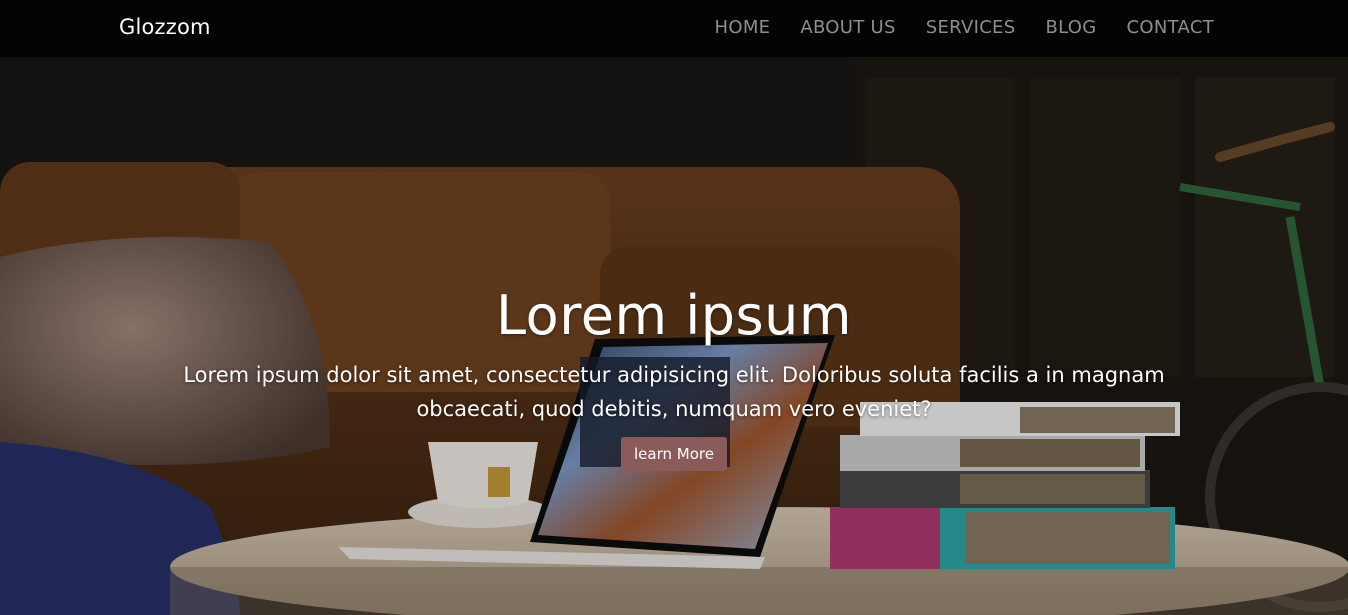  Describe the element at coordinates (743, 27) in the screenshot. I see `nav-link-home: HOME` at that location.